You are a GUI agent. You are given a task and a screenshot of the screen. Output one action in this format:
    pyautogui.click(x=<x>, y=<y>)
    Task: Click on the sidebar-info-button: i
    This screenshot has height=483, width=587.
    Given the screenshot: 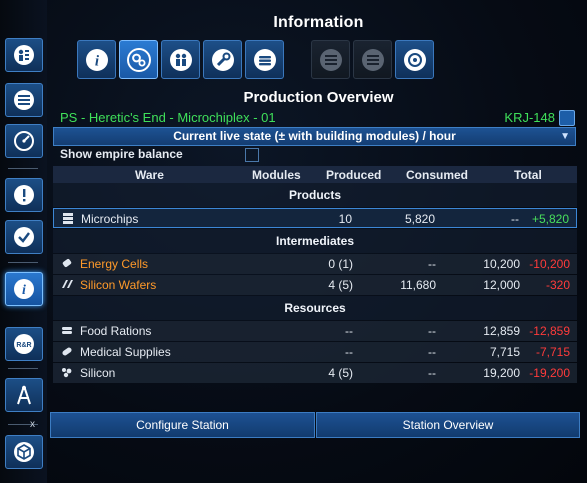 What is the action you would take?
    pyautogui.click(x=24, y=289)
    